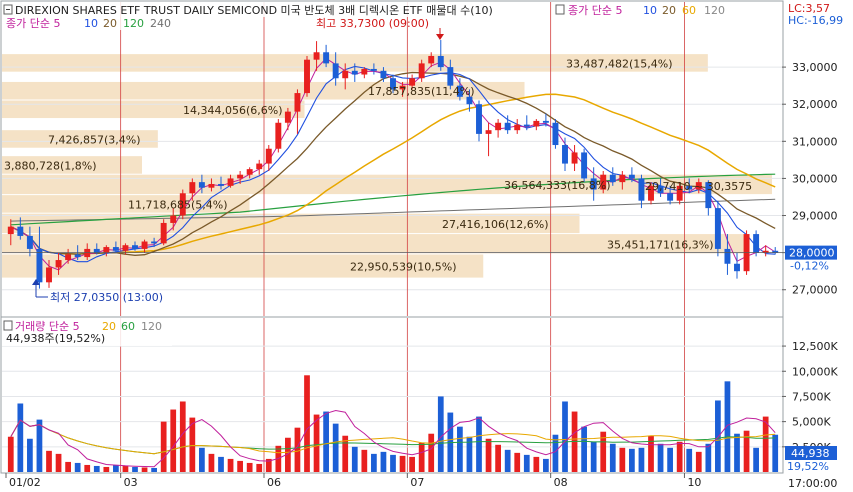 The image size is (853, 492). I want to click on volume-ma-period-60: 60, so click(128, 326).